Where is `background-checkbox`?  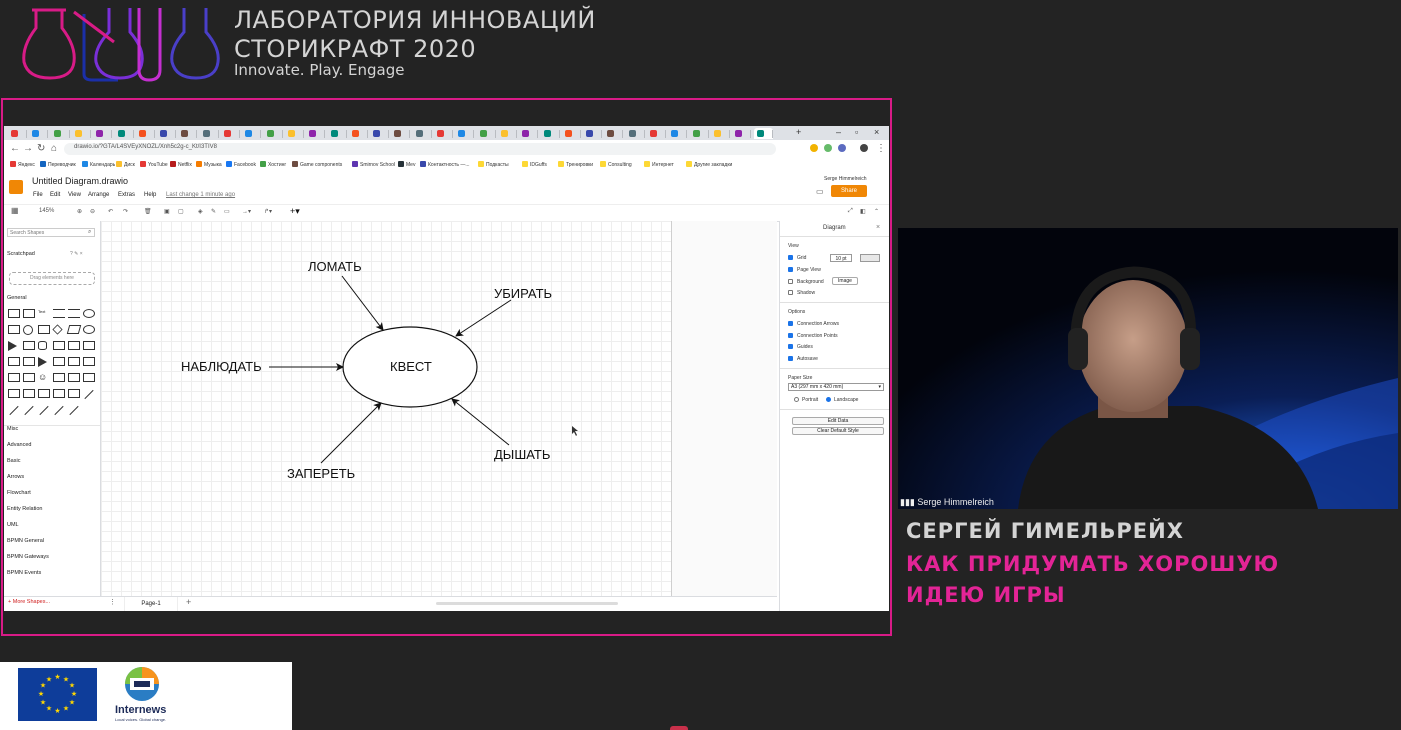
background-checkbox is located at coordinates (790, 281).